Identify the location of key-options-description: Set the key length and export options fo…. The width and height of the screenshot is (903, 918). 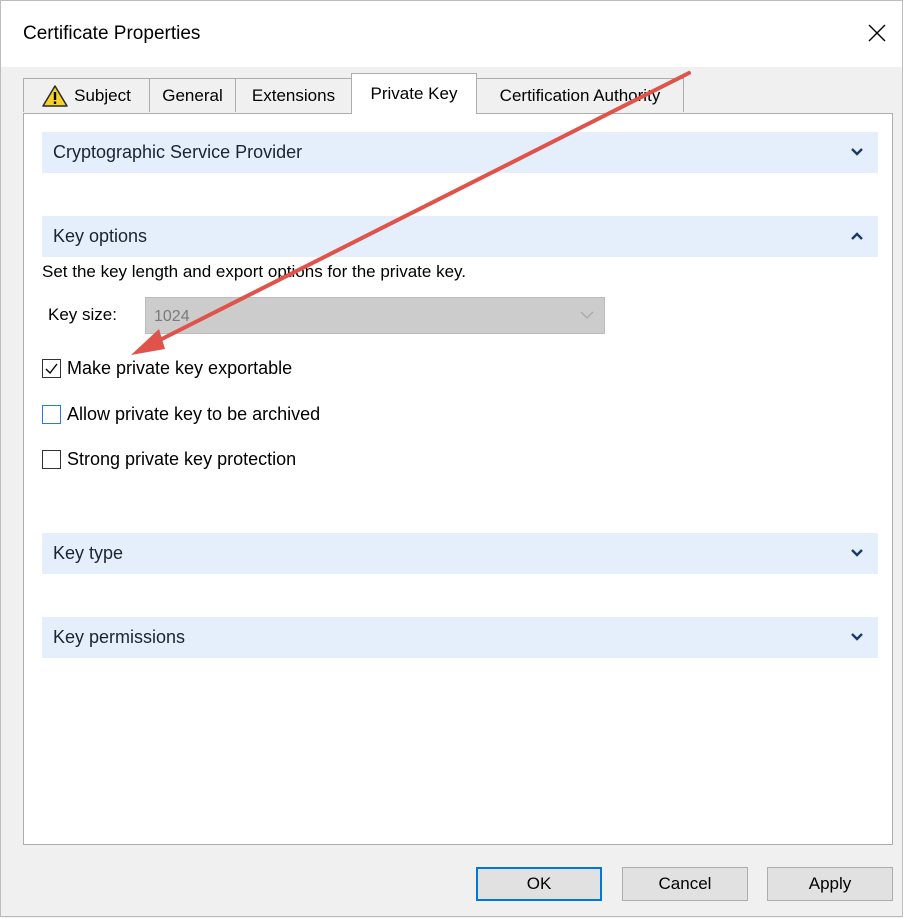
(254, 271).